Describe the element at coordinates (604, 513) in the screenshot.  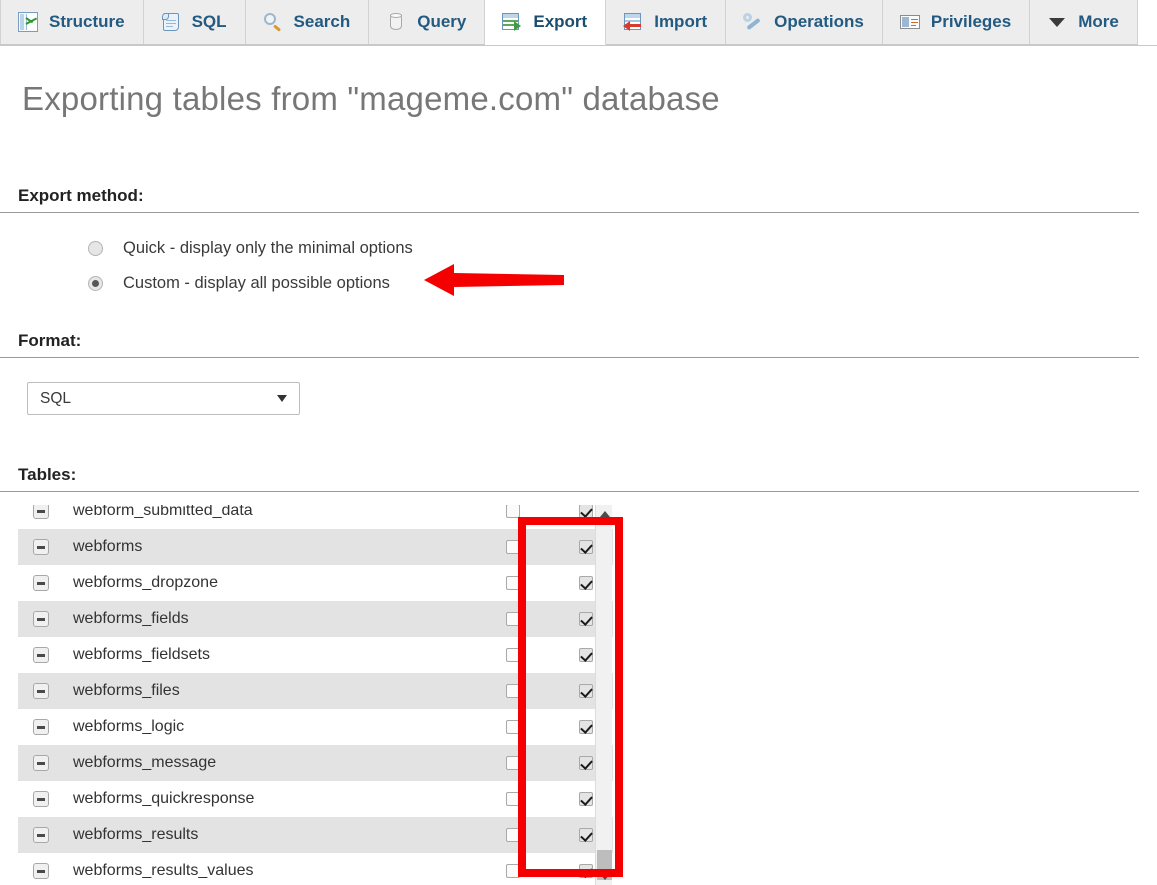
I see `scrollbar-up-arrow` at that location.